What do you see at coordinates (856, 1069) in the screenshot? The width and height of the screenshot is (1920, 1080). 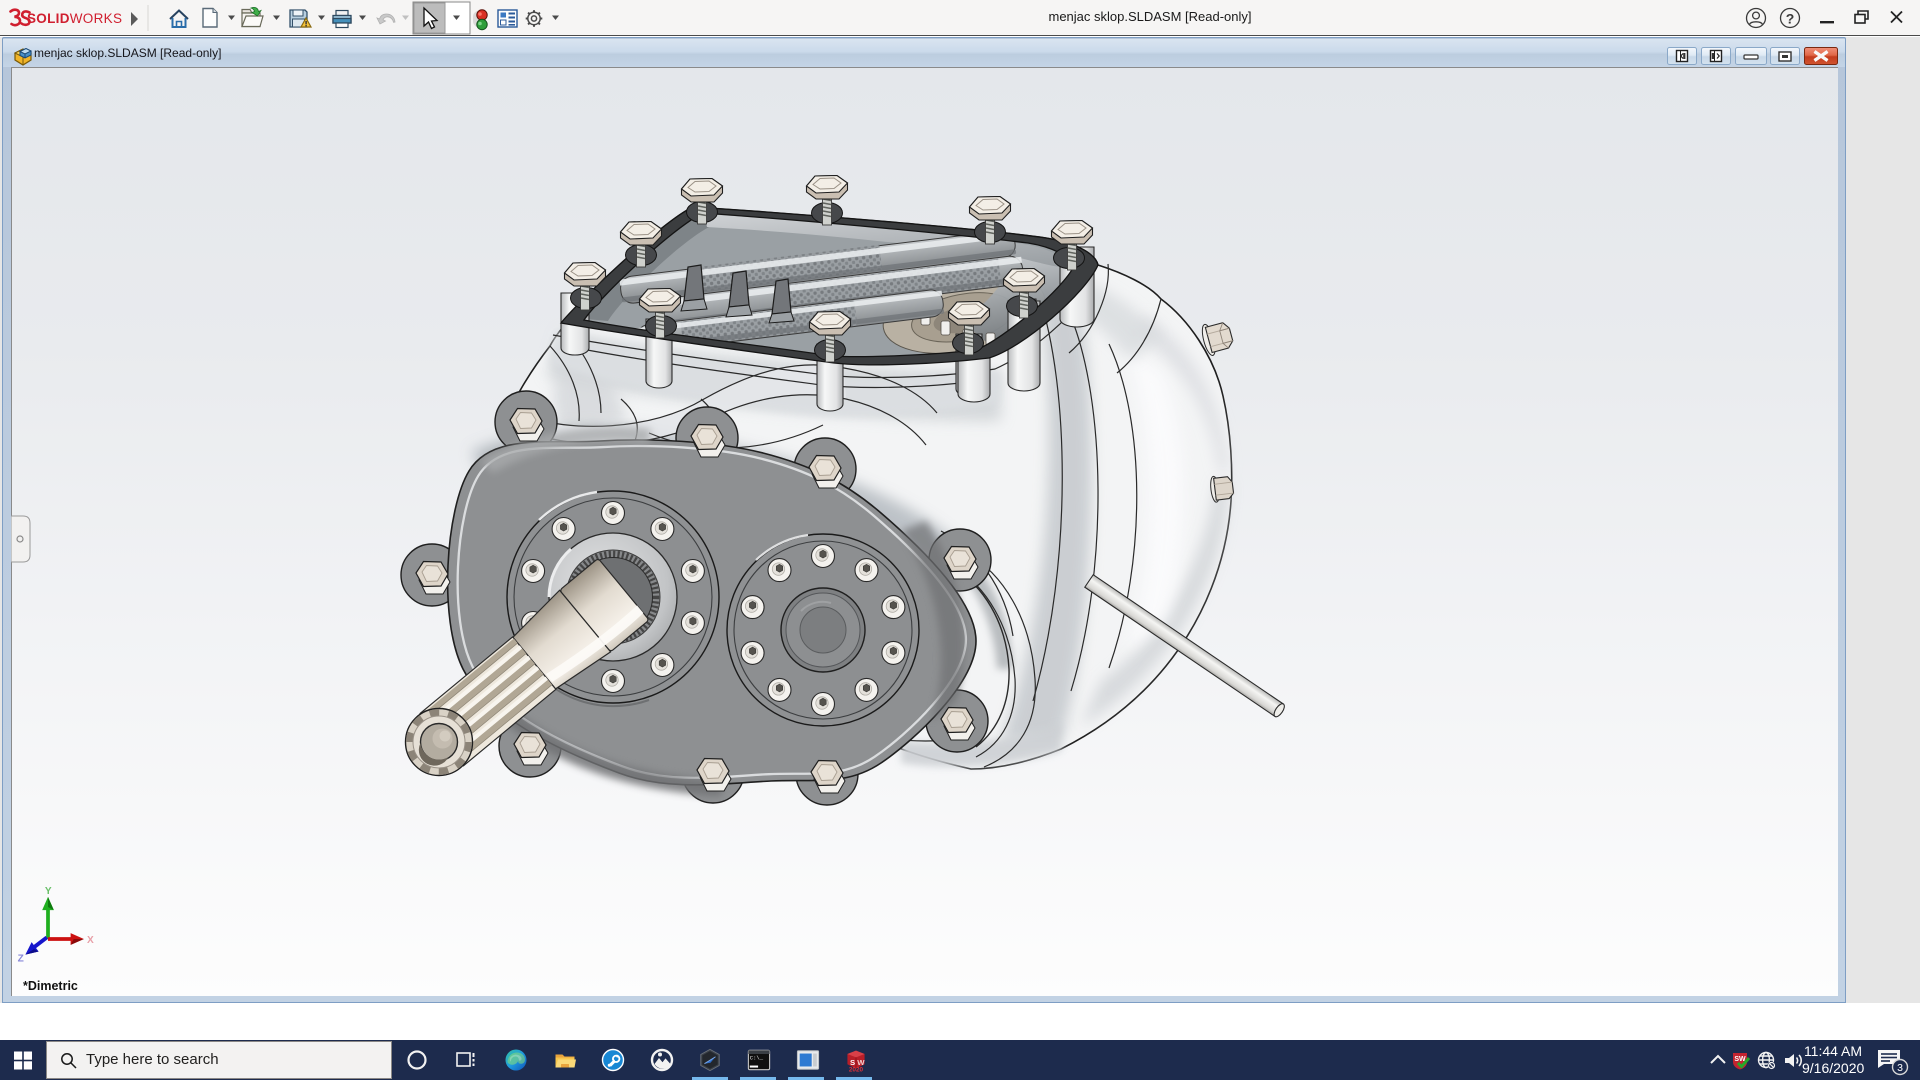 I see `svg-text: 2020` at bounding box center [856, 1069].